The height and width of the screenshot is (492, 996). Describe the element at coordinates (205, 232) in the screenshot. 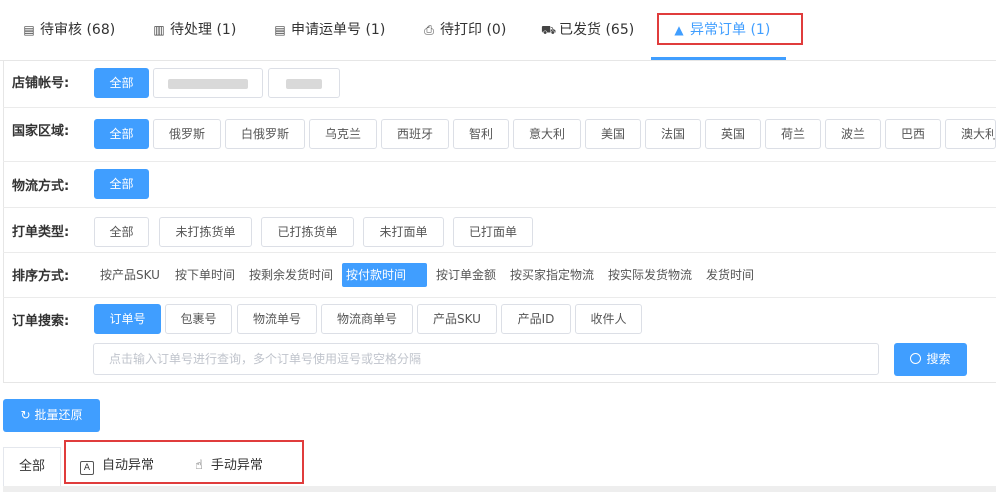

I see `print-type-option: 未打拣货单` at that location.